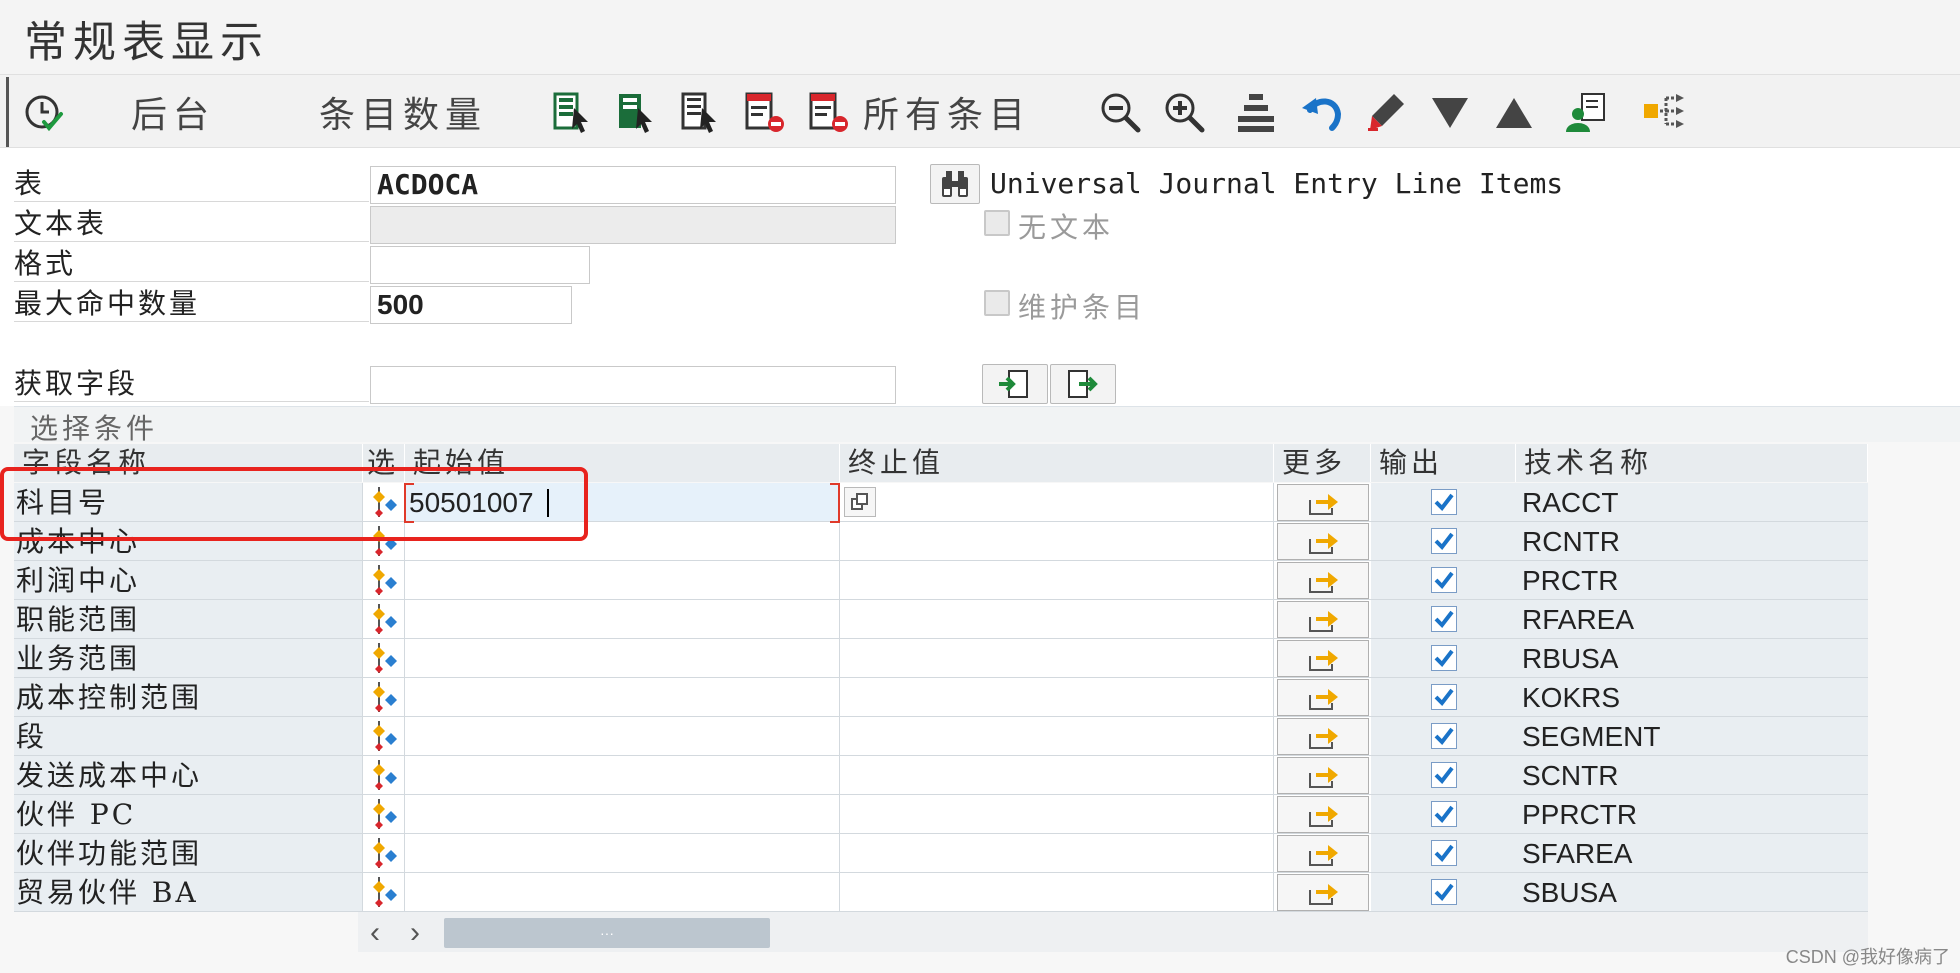 The image size is (1960, 973). I want to click on col-more: 更多, so click(1322, 463).